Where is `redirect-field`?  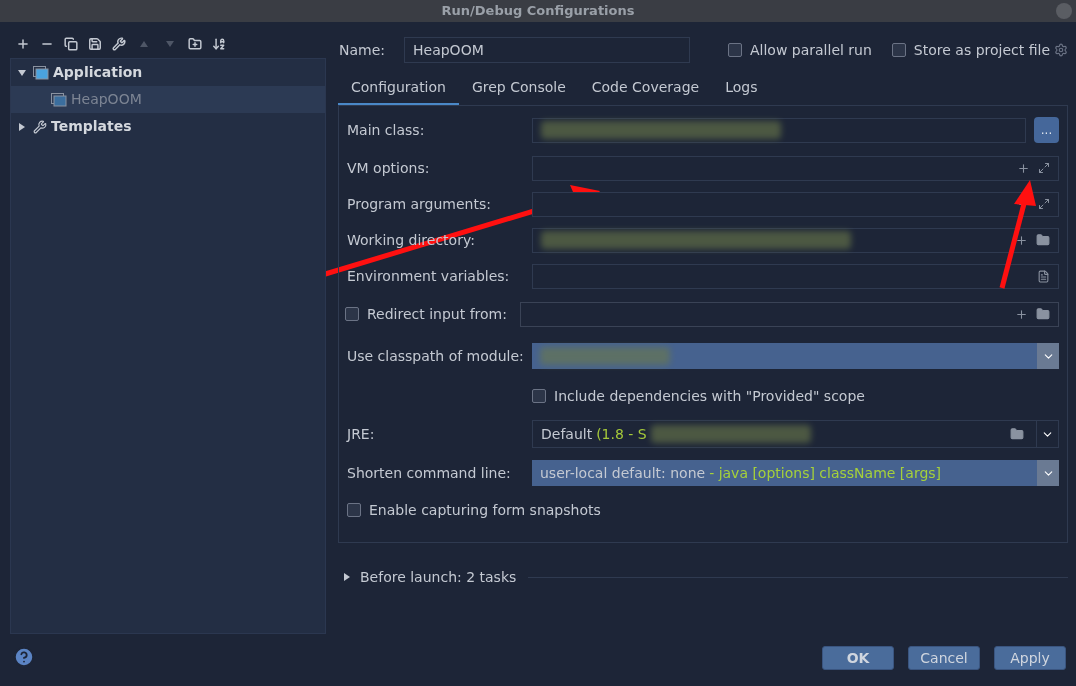
redirect-field is located at coordinates (789, 314).